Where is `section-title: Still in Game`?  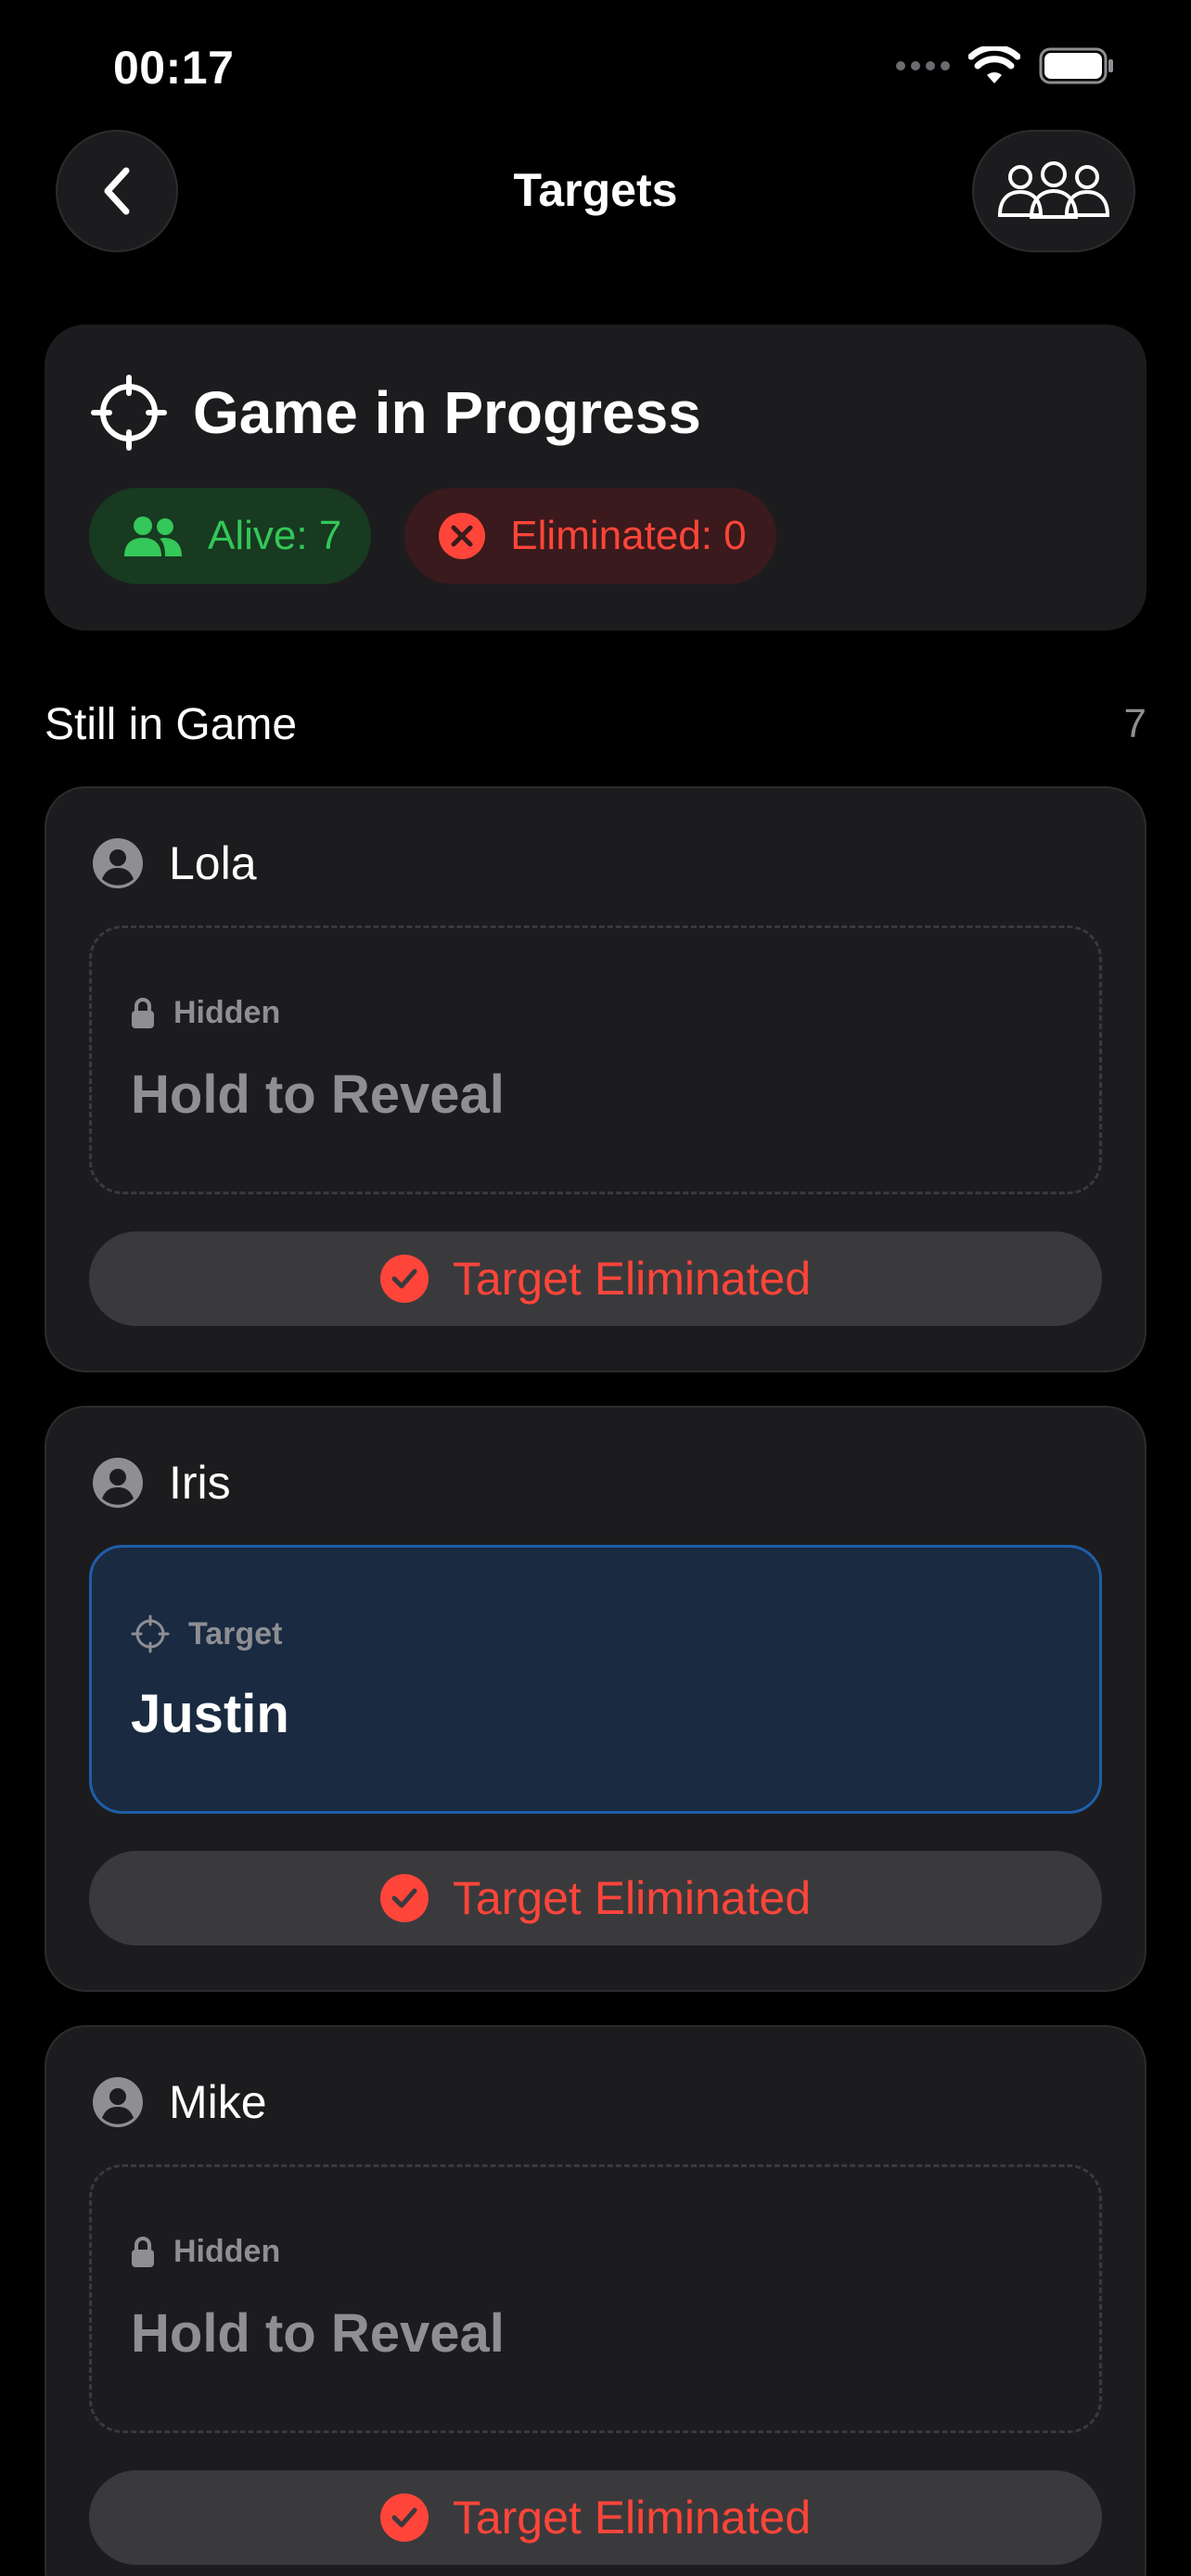
section-title: Still in Game is located at coordinates (171, 725).